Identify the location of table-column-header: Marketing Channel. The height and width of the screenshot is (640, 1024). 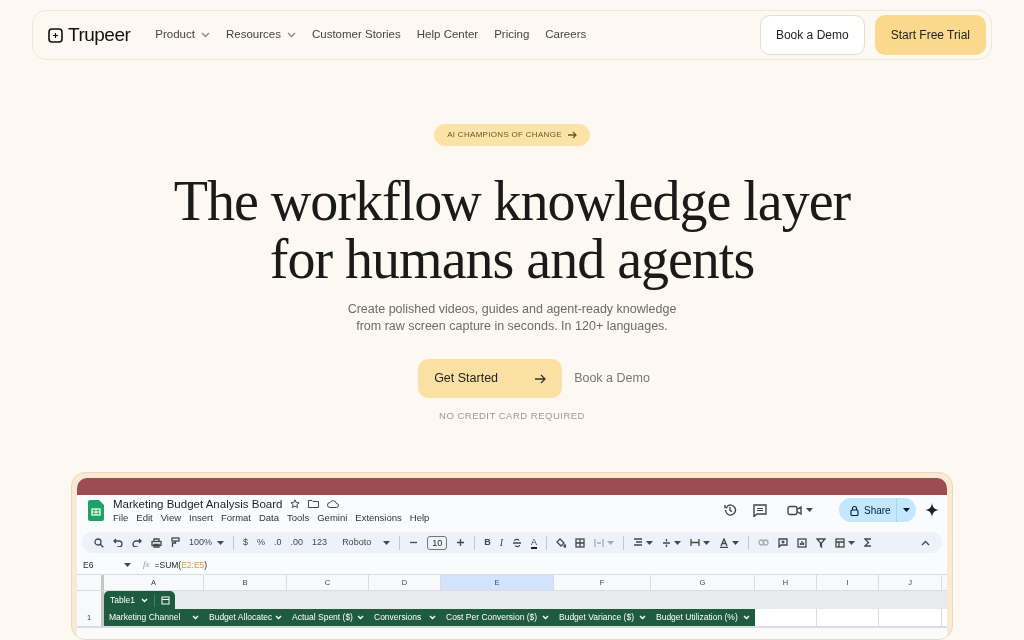
(154, 617).